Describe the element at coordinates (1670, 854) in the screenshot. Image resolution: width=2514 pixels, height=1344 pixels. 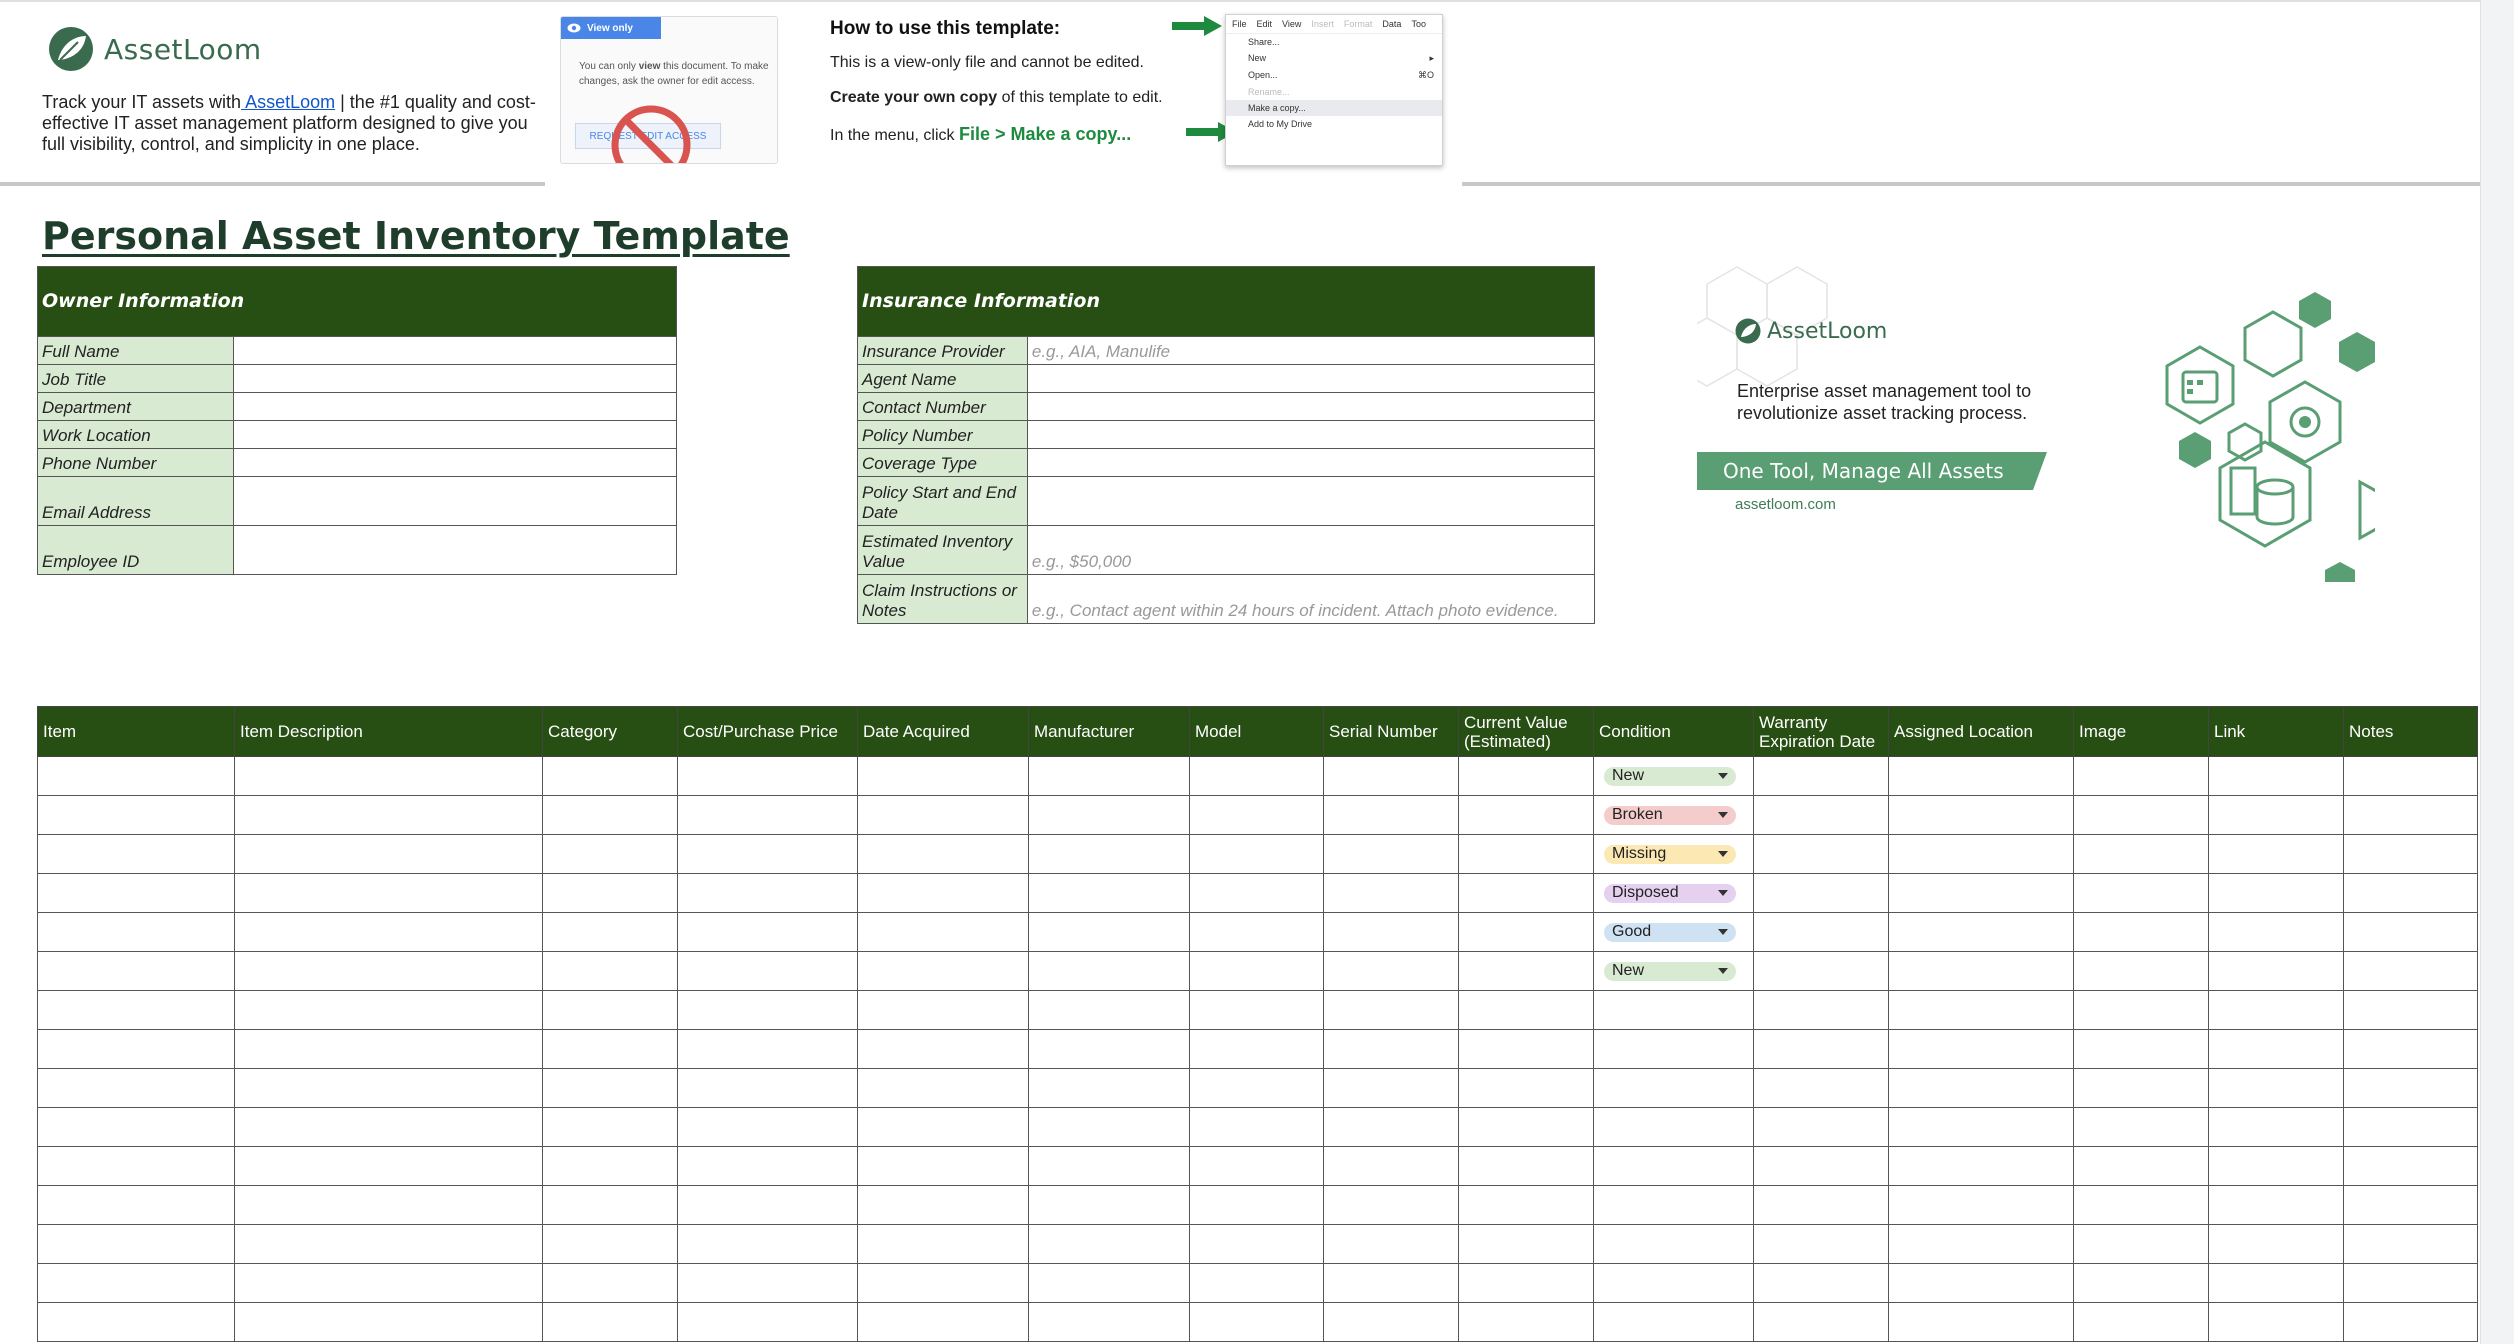
I see `condition-dropdown: Missing` at that location.